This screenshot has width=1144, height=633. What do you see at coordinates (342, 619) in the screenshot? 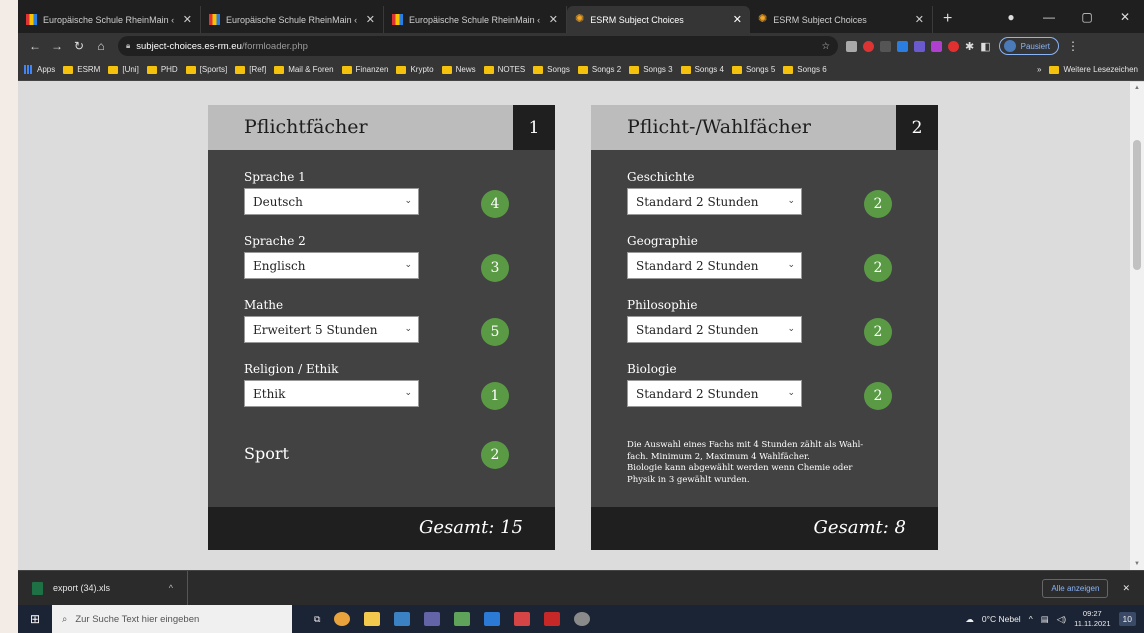
I see `chrome-icon` at bounding box center [342, 619].